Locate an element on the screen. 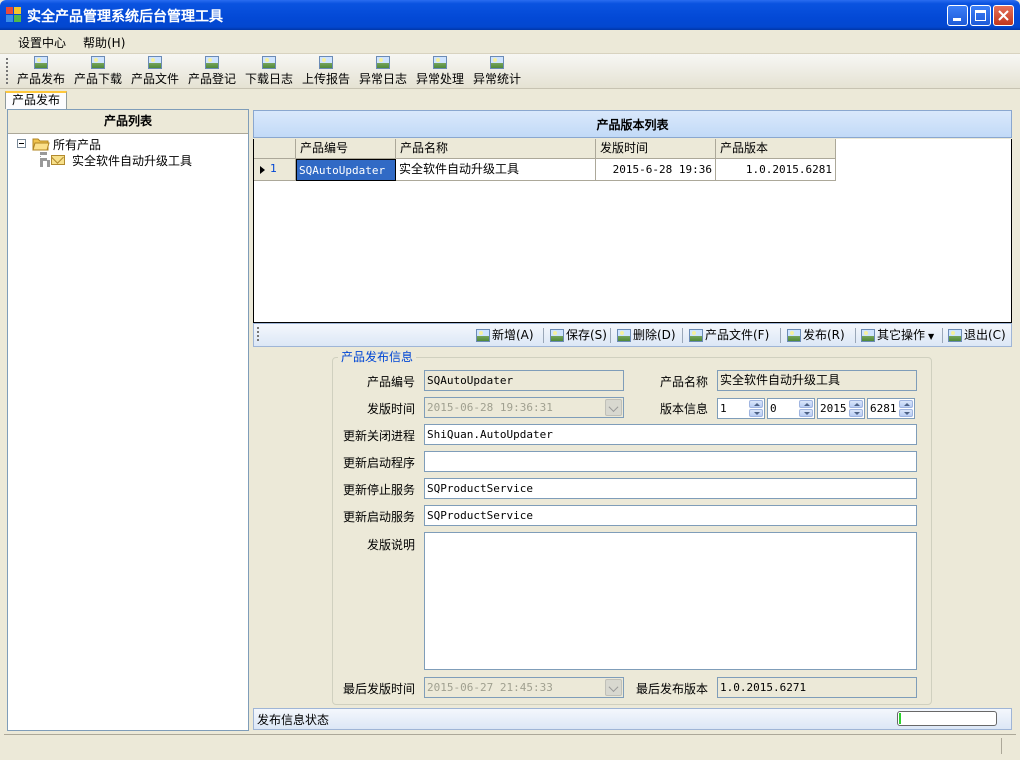 Image resolution: width=1020 pixels, height=760 pixels. publish-progress-bar is located at coordinates (947, 718).